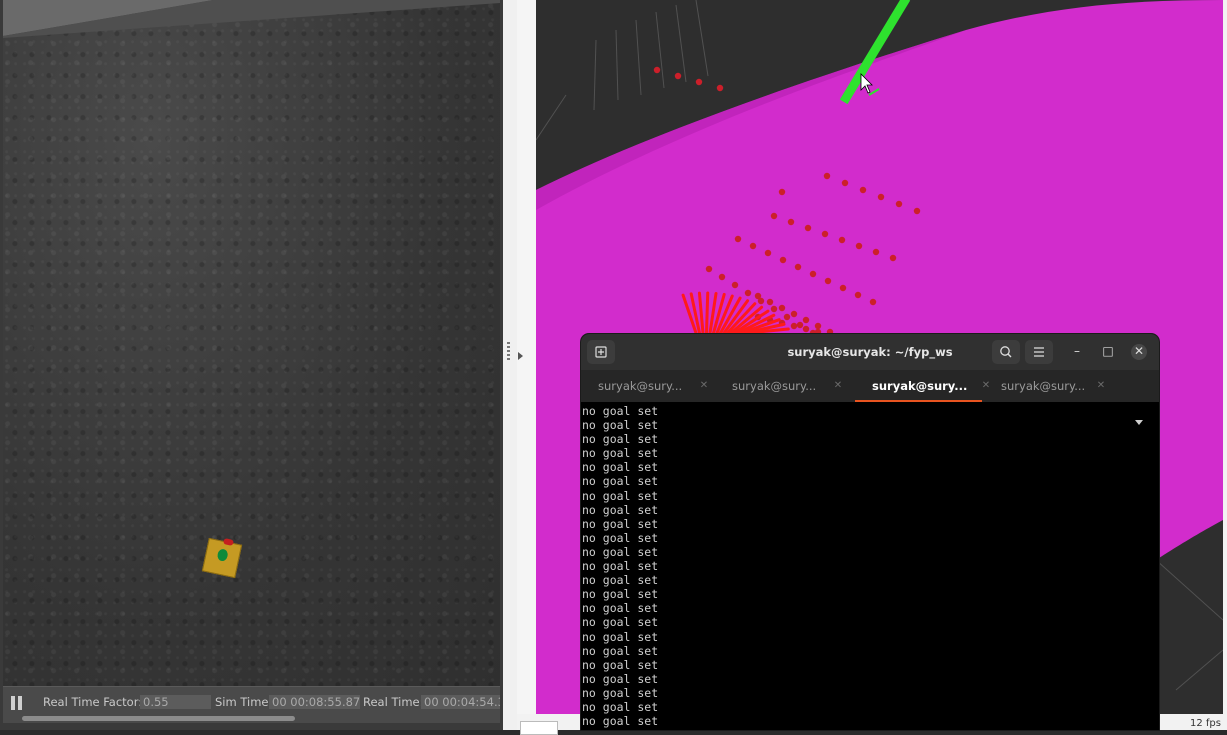 The height and width of the screenshot is (735, 1227). What do you see at coordinates (520, 356) in the screenshot?
I see `expand-arrow-icon` at bounding box center [520, 356].